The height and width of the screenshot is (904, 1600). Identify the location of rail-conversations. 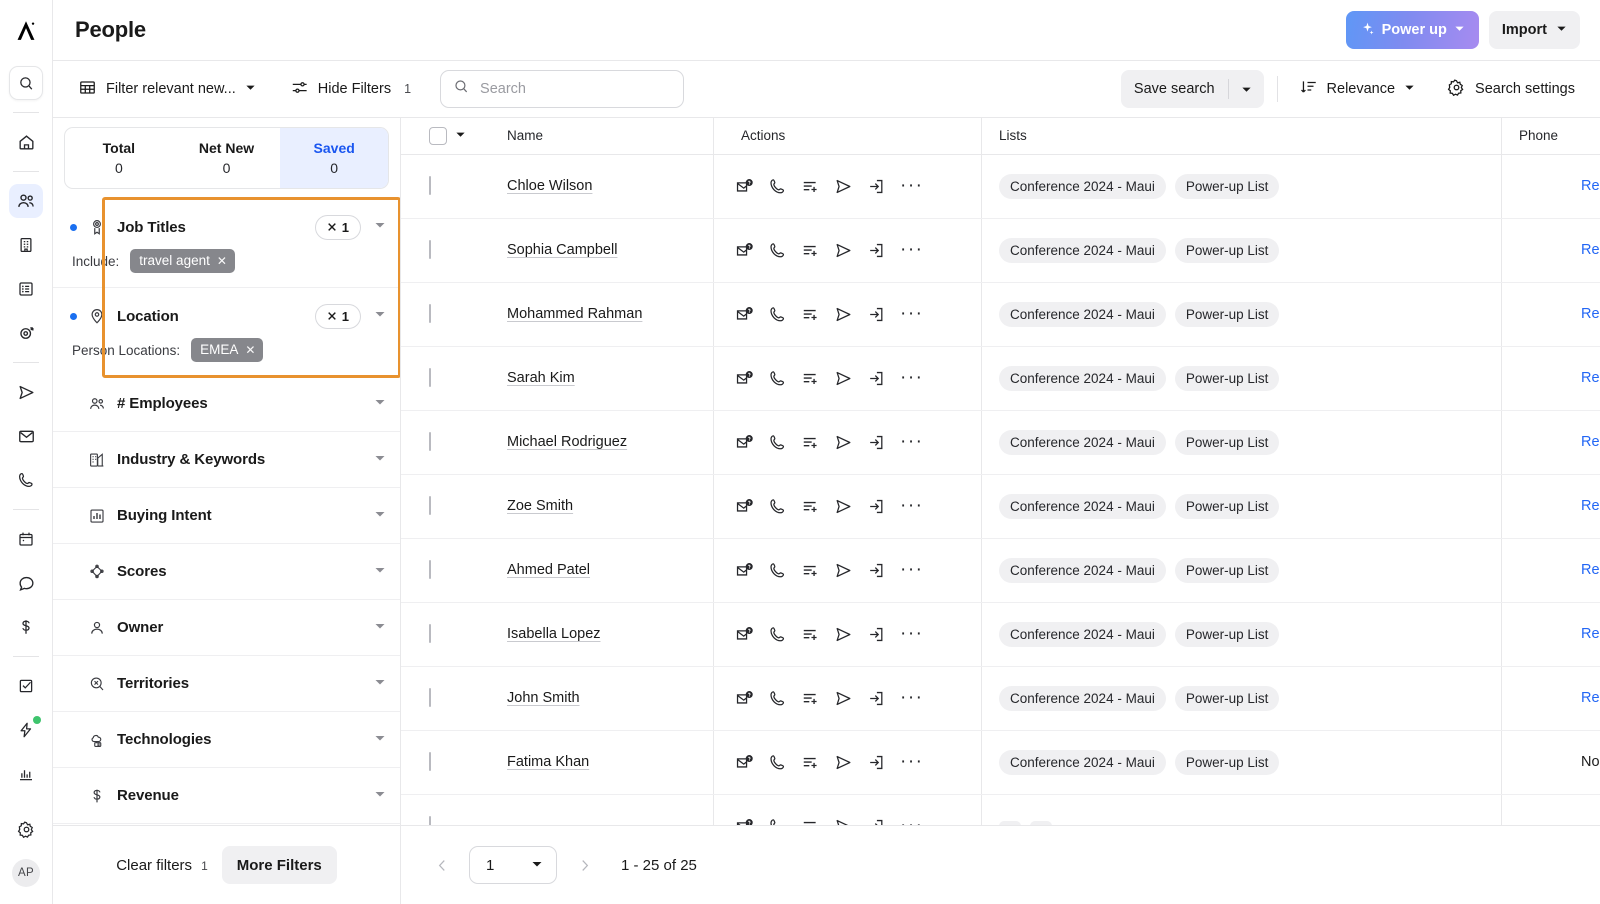
(26, 583).